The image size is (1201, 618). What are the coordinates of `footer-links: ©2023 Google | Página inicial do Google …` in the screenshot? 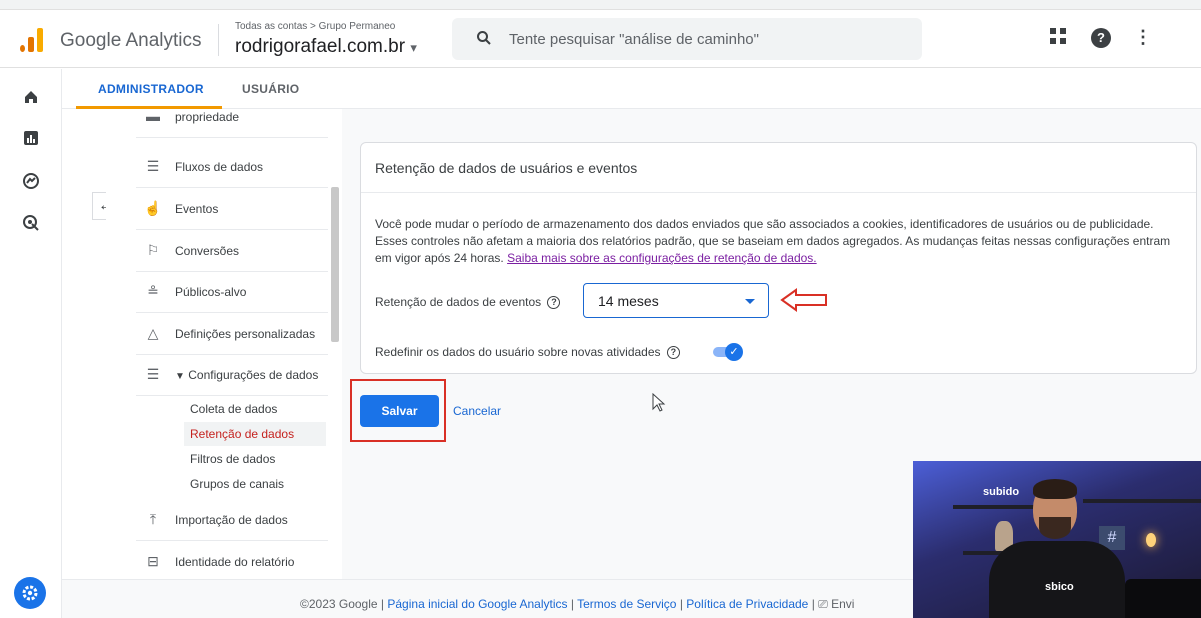 It's located at (577, 604).